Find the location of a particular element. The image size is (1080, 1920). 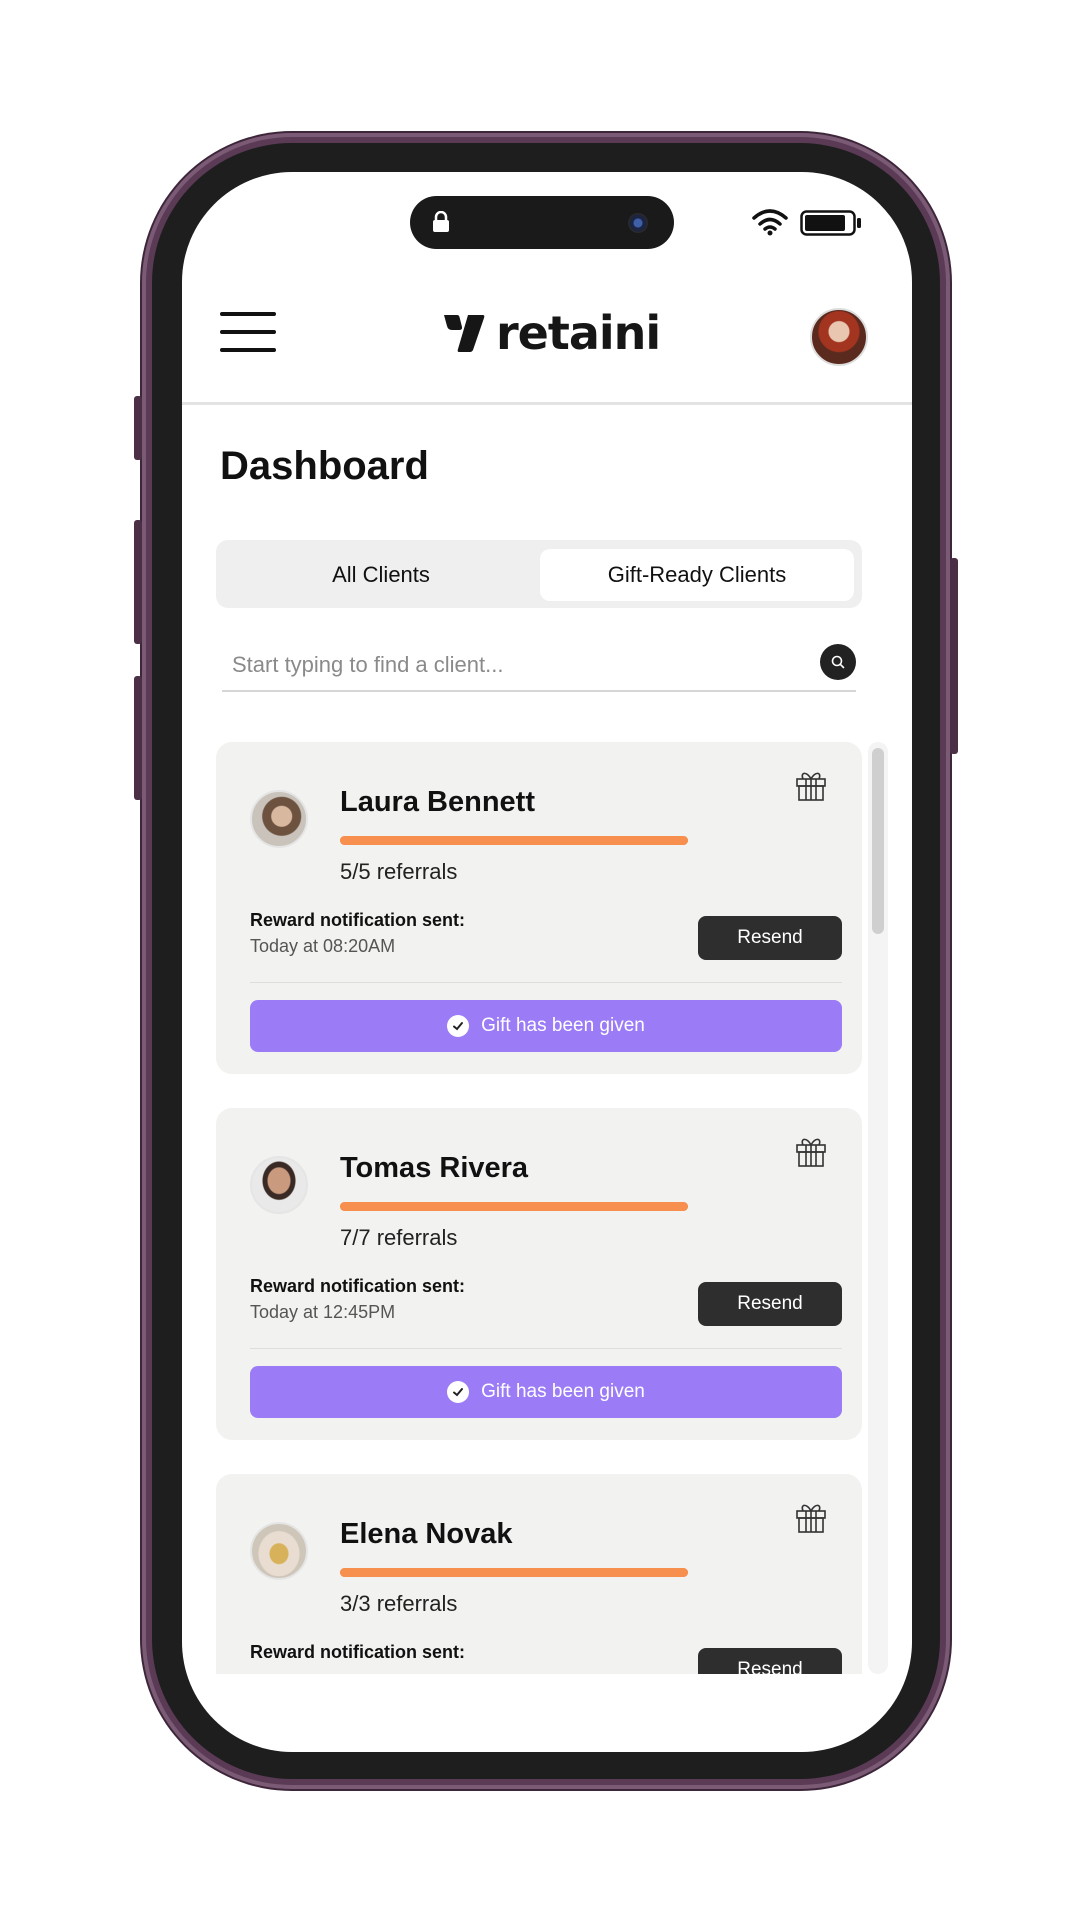

scrollbar-thumb is located at coordinates (878, 841).